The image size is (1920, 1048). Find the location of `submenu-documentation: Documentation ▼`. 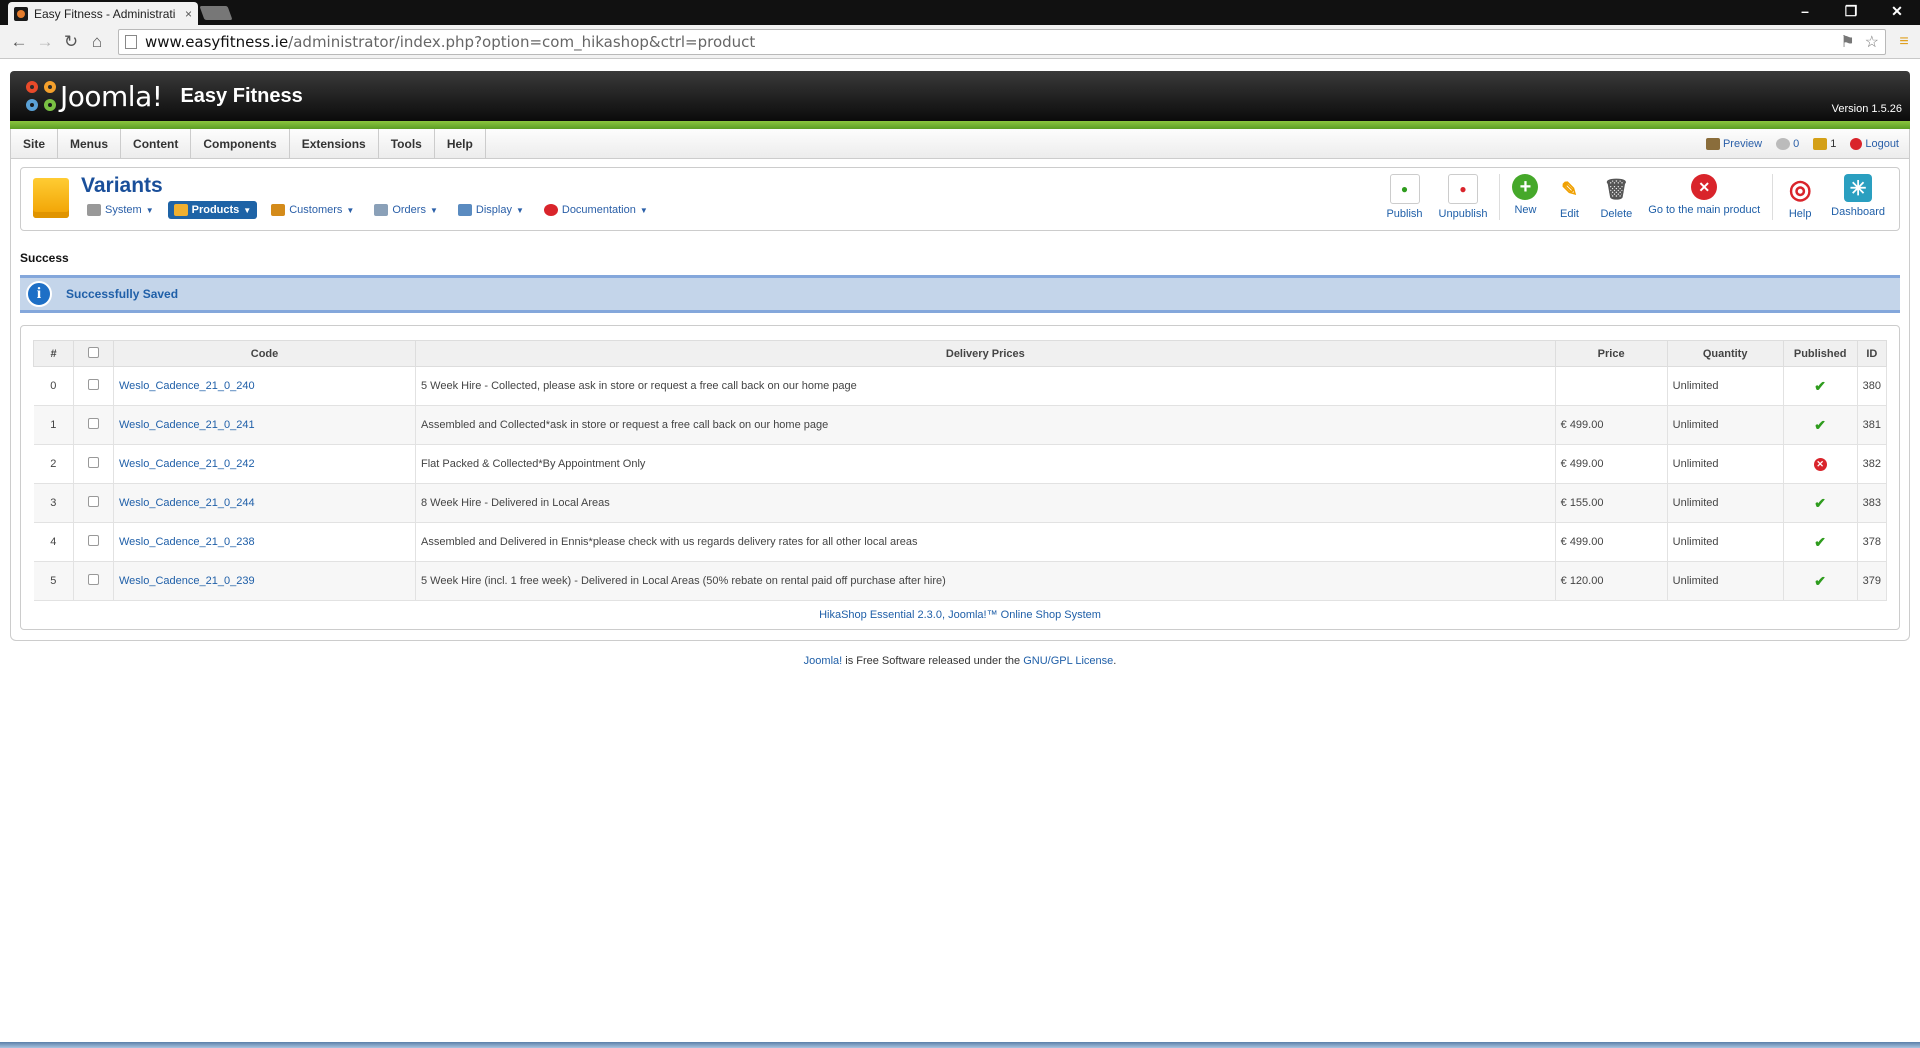

submenu-documentation: Documentation ▼ is located at coordinates (596, 210).